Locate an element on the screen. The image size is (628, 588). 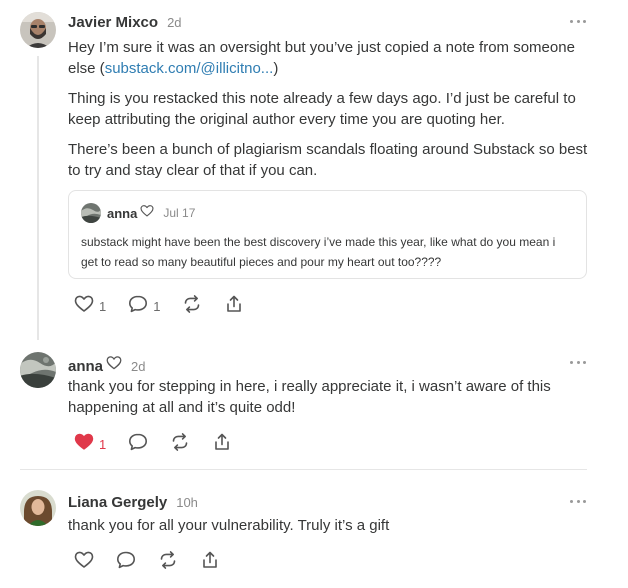
author-name: Liana Gergely is located at coordinates (117, 502).